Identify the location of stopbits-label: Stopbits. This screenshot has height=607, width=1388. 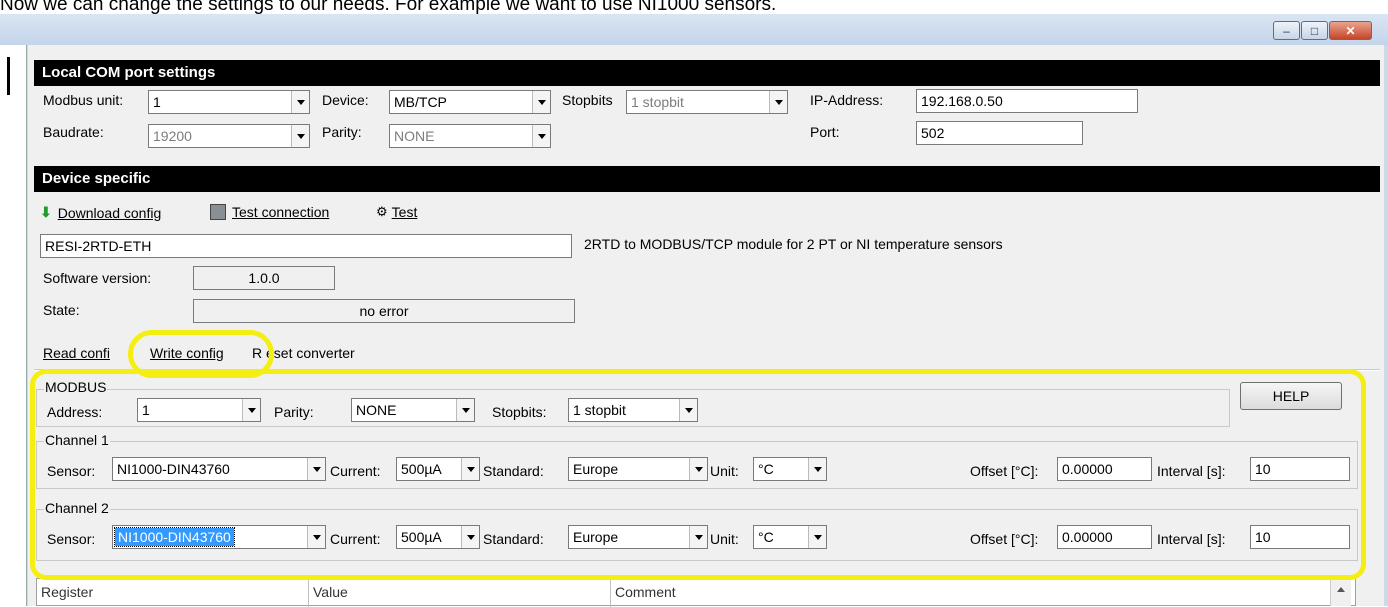
(587, 100).